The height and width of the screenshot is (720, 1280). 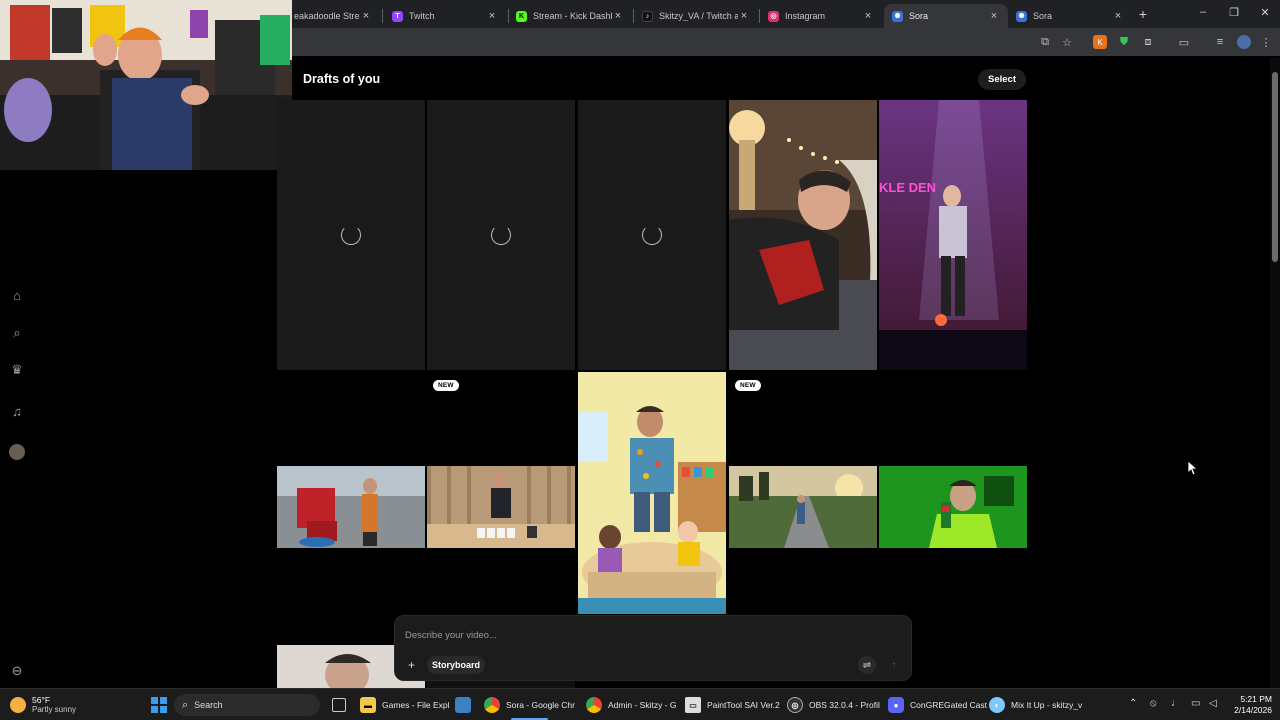 I want to click on taskbar-app-chrome-admin: Admin - Skitzy - G, so click(x=631, y=705).